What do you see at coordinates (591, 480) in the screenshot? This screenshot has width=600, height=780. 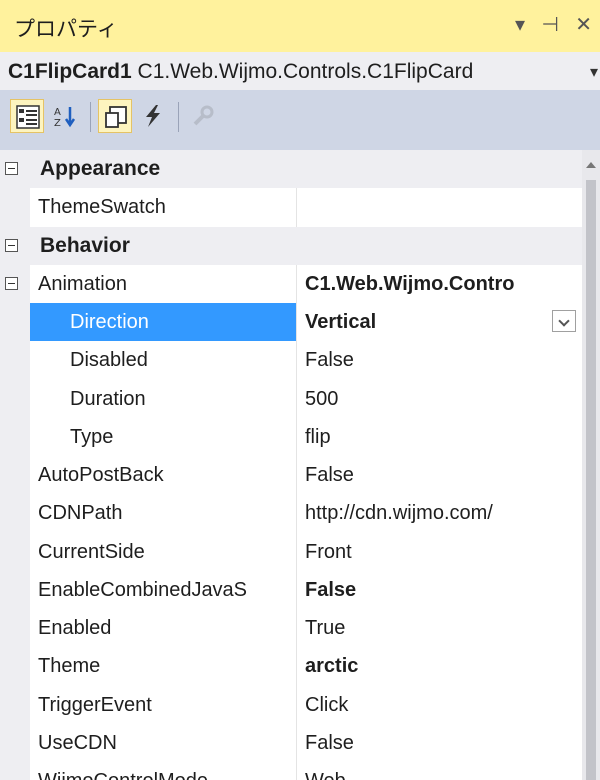 I see `scrollbar-thumb` at bounding box center [591, 480].